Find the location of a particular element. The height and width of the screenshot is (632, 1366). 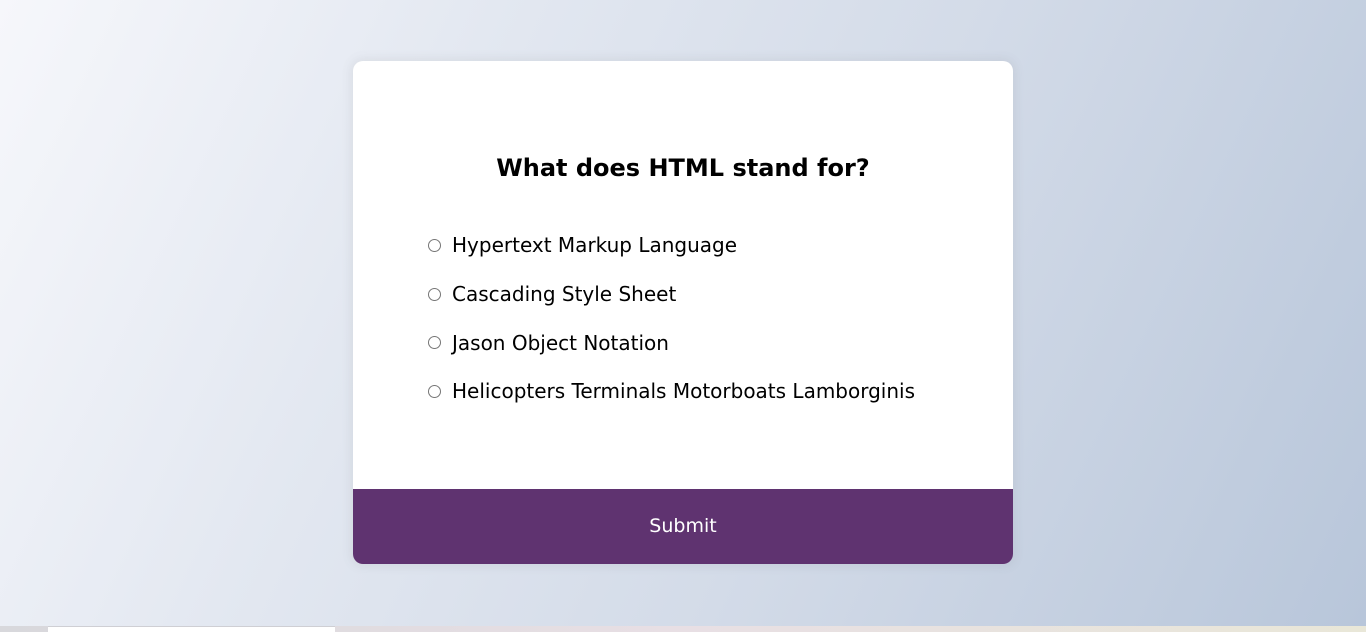

answer-option-b: Cascading Style Sheet is located at coordinates (671, 294).